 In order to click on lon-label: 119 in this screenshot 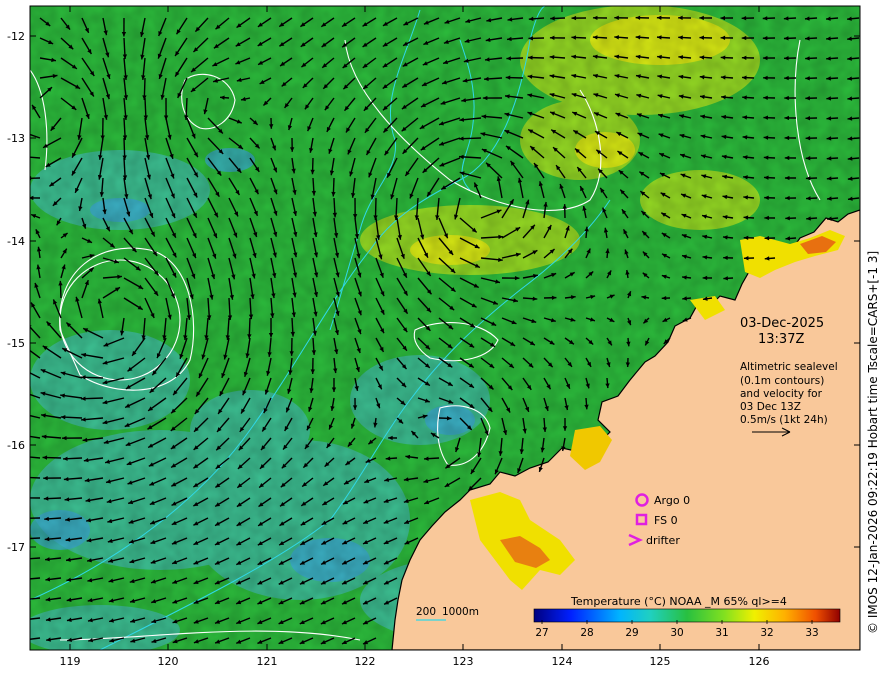, I will do `click(70, 661)`.